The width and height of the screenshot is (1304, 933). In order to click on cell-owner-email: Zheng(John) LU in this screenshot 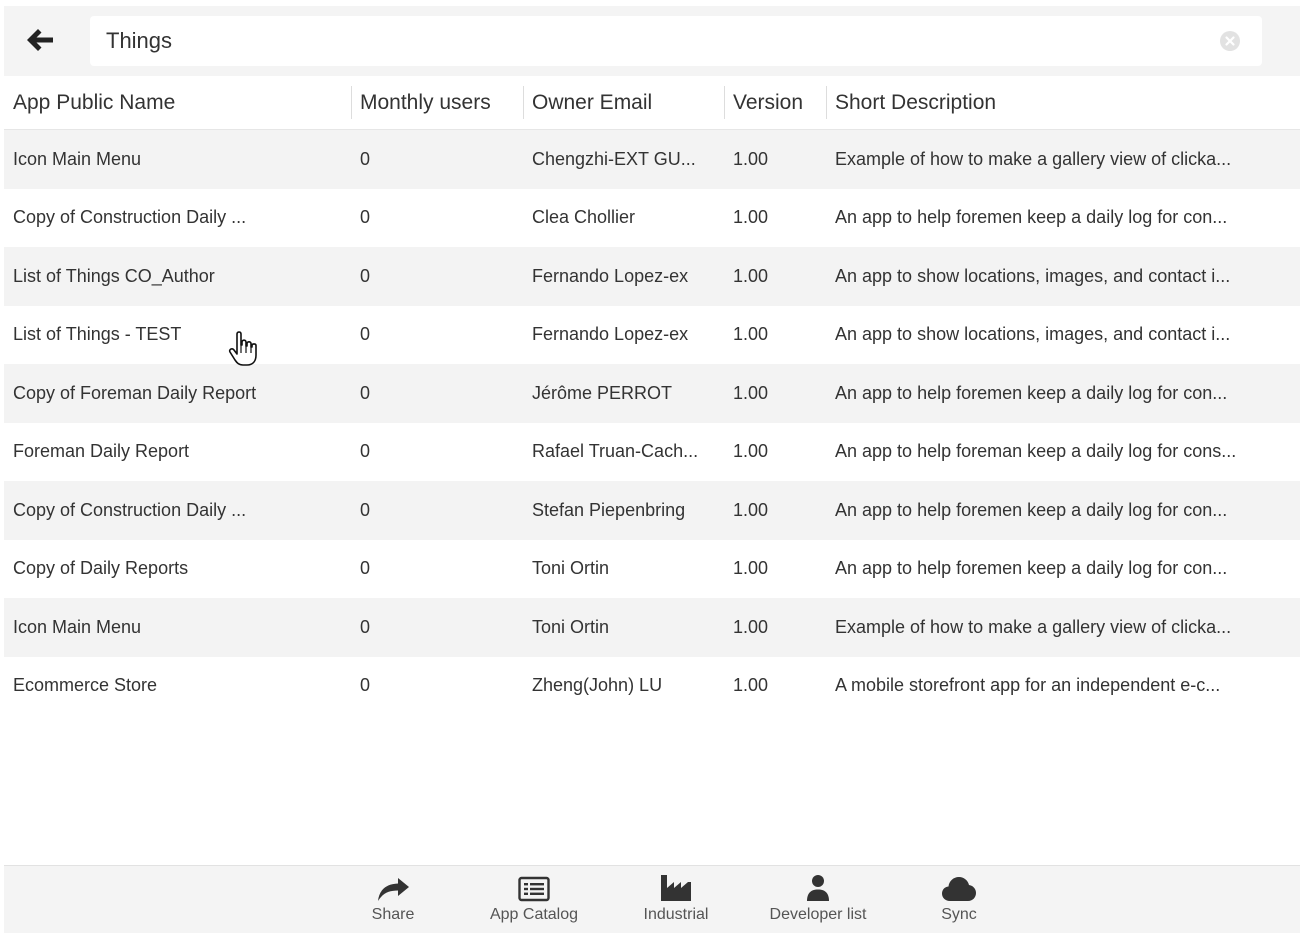, I will do `click(597, 685)`.